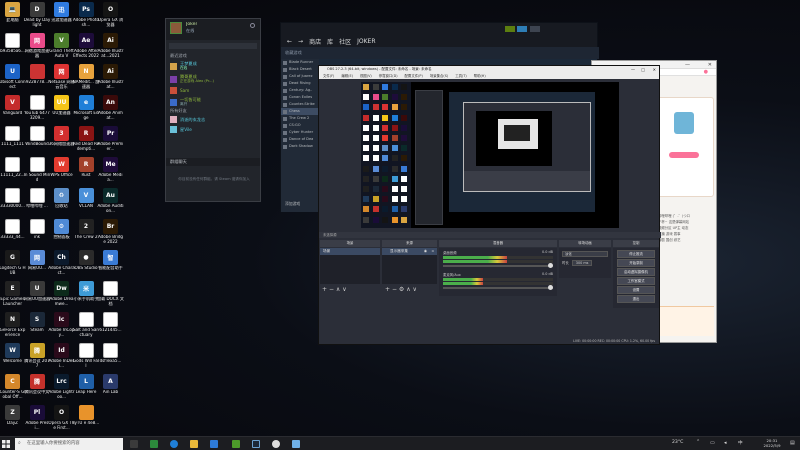 The height and width of the screenshot is (450, 800). Describe the element at coordinates (61, 19) in the screenshot. I see `desktop-icon: 迅迅游加速器` at that location.